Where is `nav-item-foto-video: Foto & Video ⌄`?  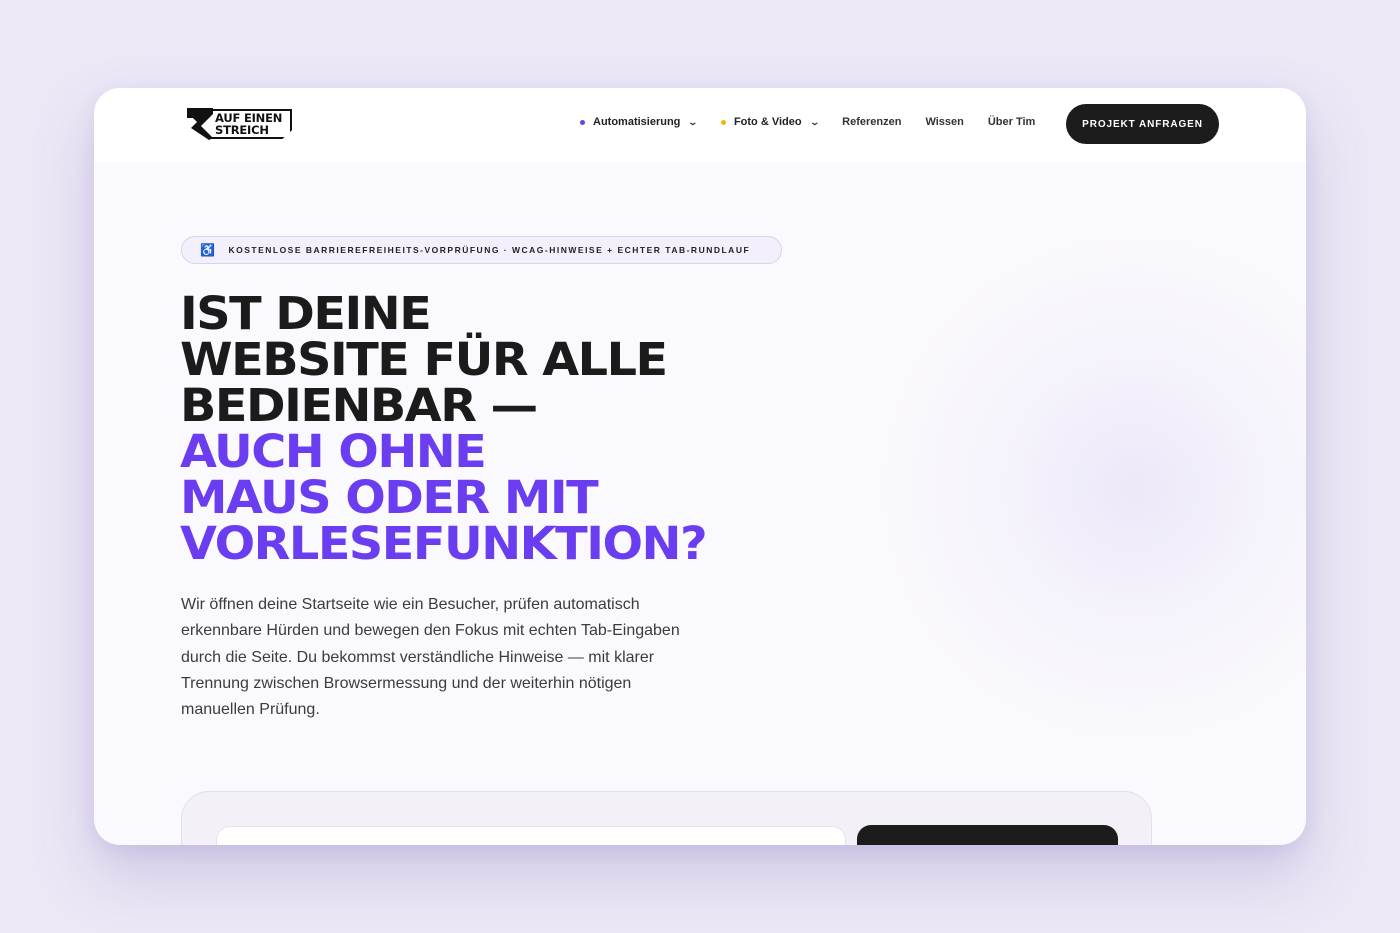 nav-item-foto-video: Foto & Video ⌄ is located at coordinates (770, 122).